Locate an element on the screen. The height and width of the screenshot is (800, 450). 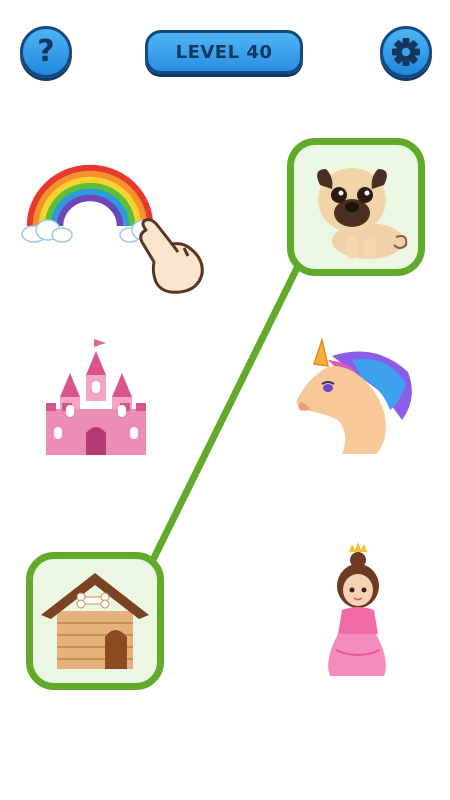
hint-hand is located at coordinates (171, 256).